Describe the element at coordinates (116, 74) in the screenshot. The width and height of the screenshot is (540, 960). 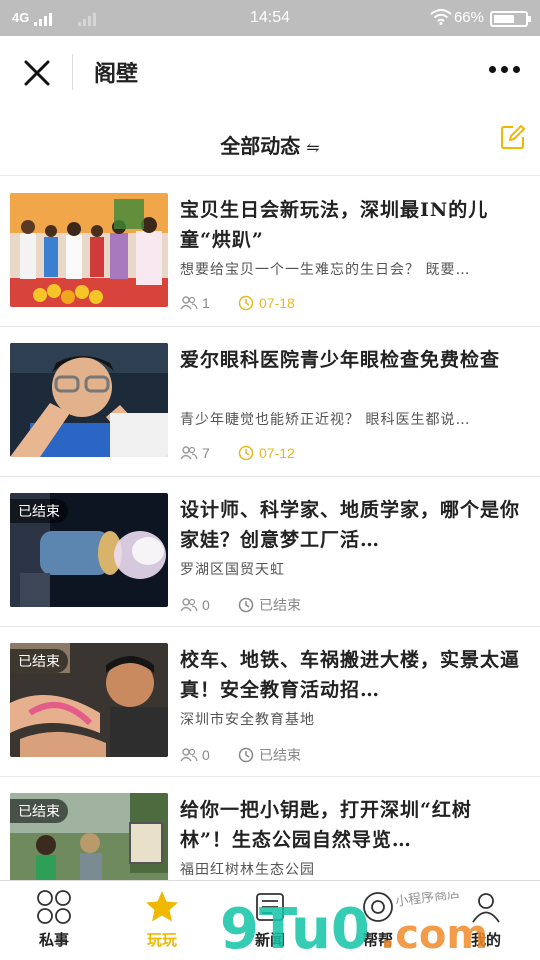
I see `page-title: 阁壁` at that location.